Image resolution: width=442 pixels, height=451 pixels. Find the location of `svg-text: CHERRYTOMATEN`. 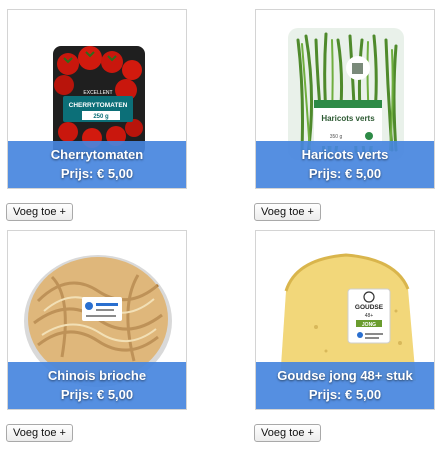

svg-text: CHERRYTOMATEN is located at coordinates (98, 105).